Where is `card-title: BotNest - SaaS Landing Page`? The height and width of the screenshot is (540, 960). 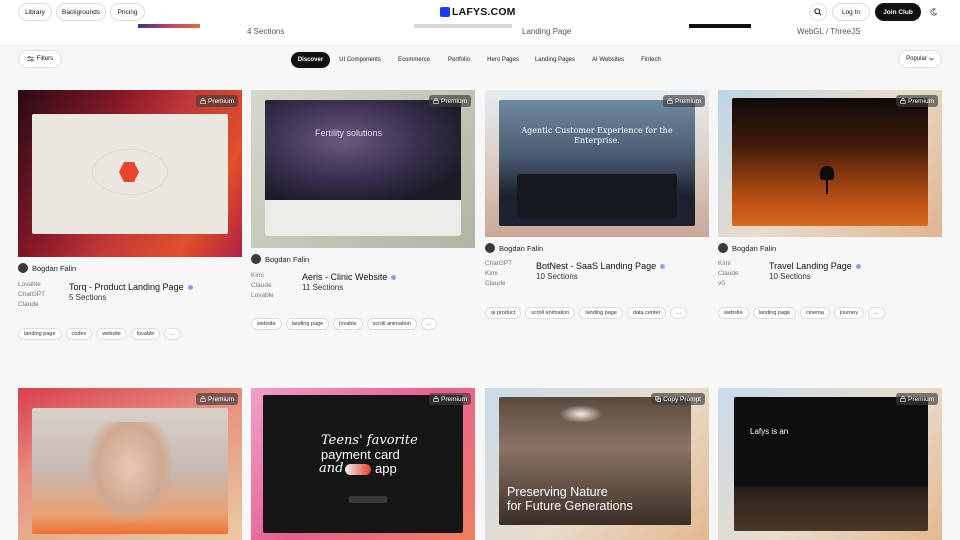 card-title: BotNest - SaaS Landing Page is located at coordinates (601, 266).